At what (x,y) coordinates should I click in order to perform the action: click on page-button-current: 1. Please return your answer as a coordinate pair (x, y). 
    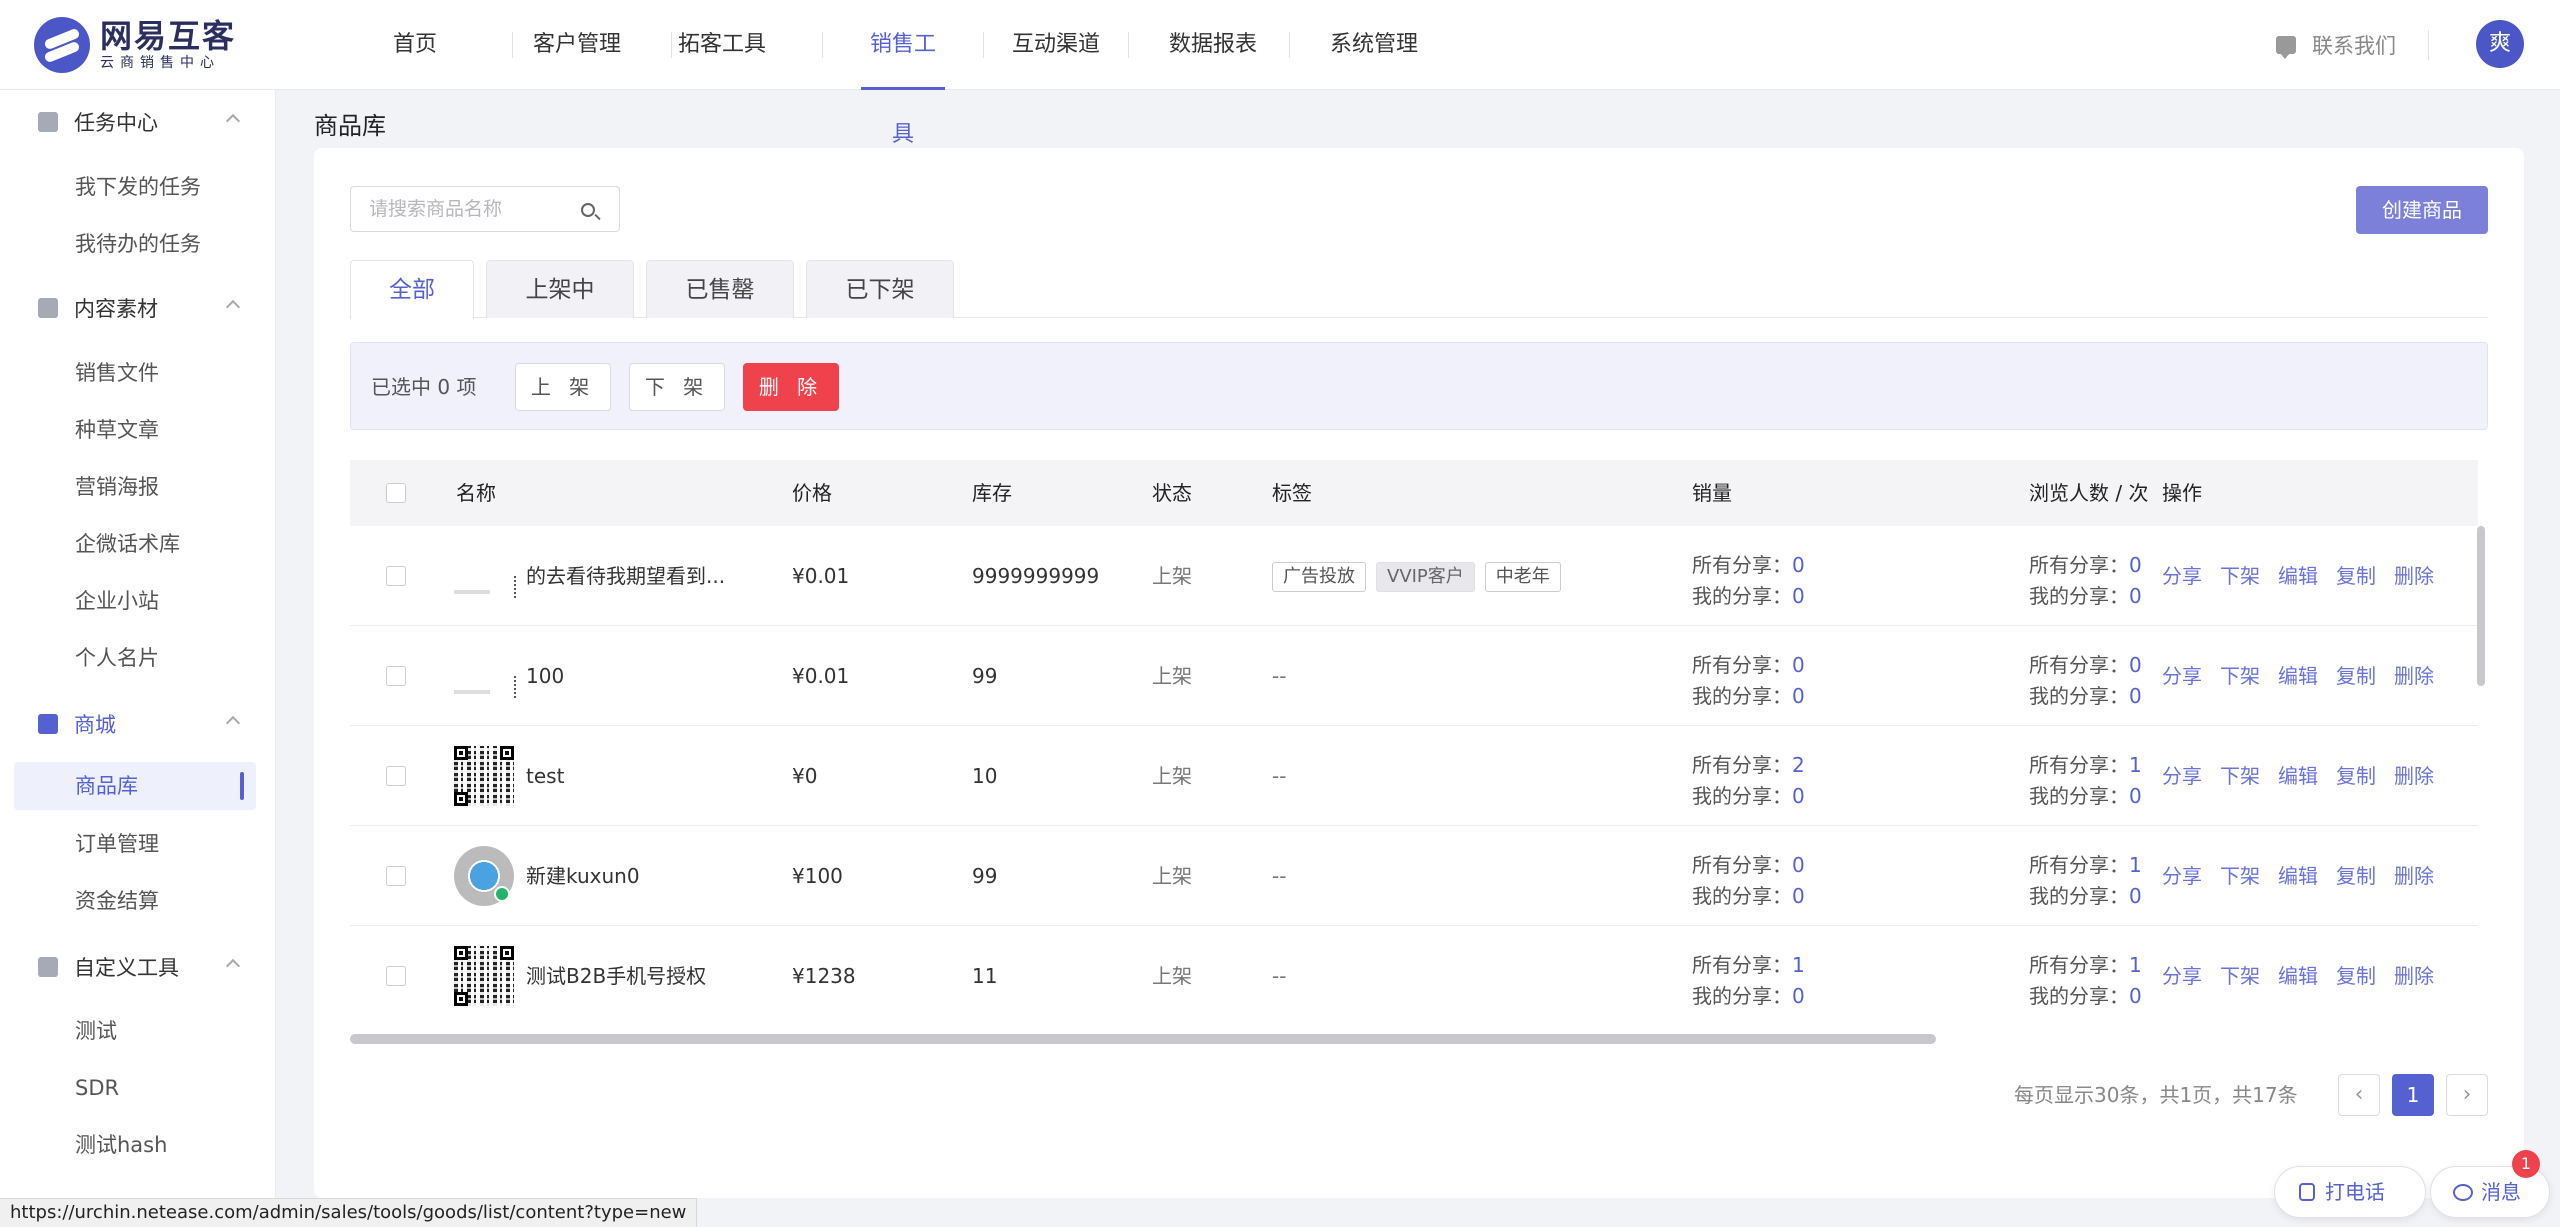
    Looking at the image, I should click on (2413, 1095).